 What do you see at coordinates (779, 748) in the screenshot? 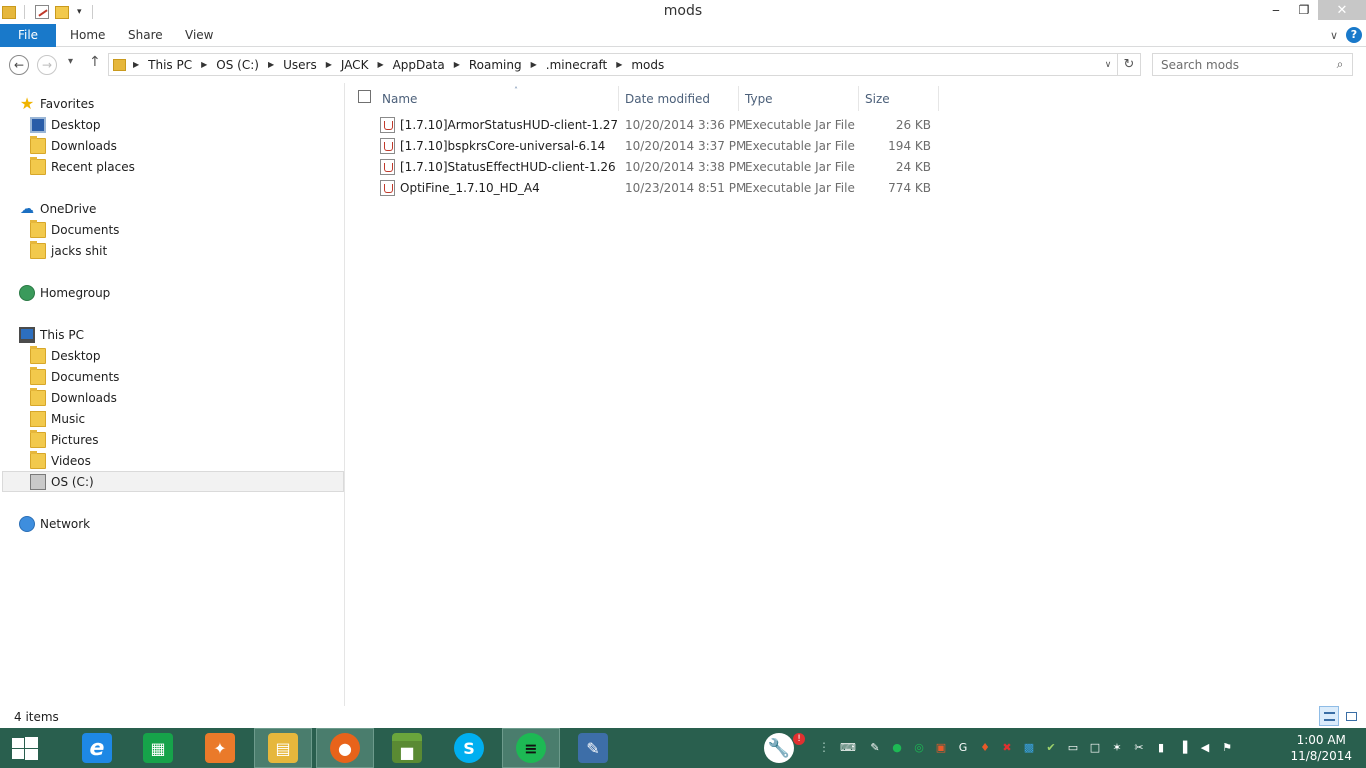
I see `taskbar-update-notifier: 🔧 !` at bounding box center [779, 748].